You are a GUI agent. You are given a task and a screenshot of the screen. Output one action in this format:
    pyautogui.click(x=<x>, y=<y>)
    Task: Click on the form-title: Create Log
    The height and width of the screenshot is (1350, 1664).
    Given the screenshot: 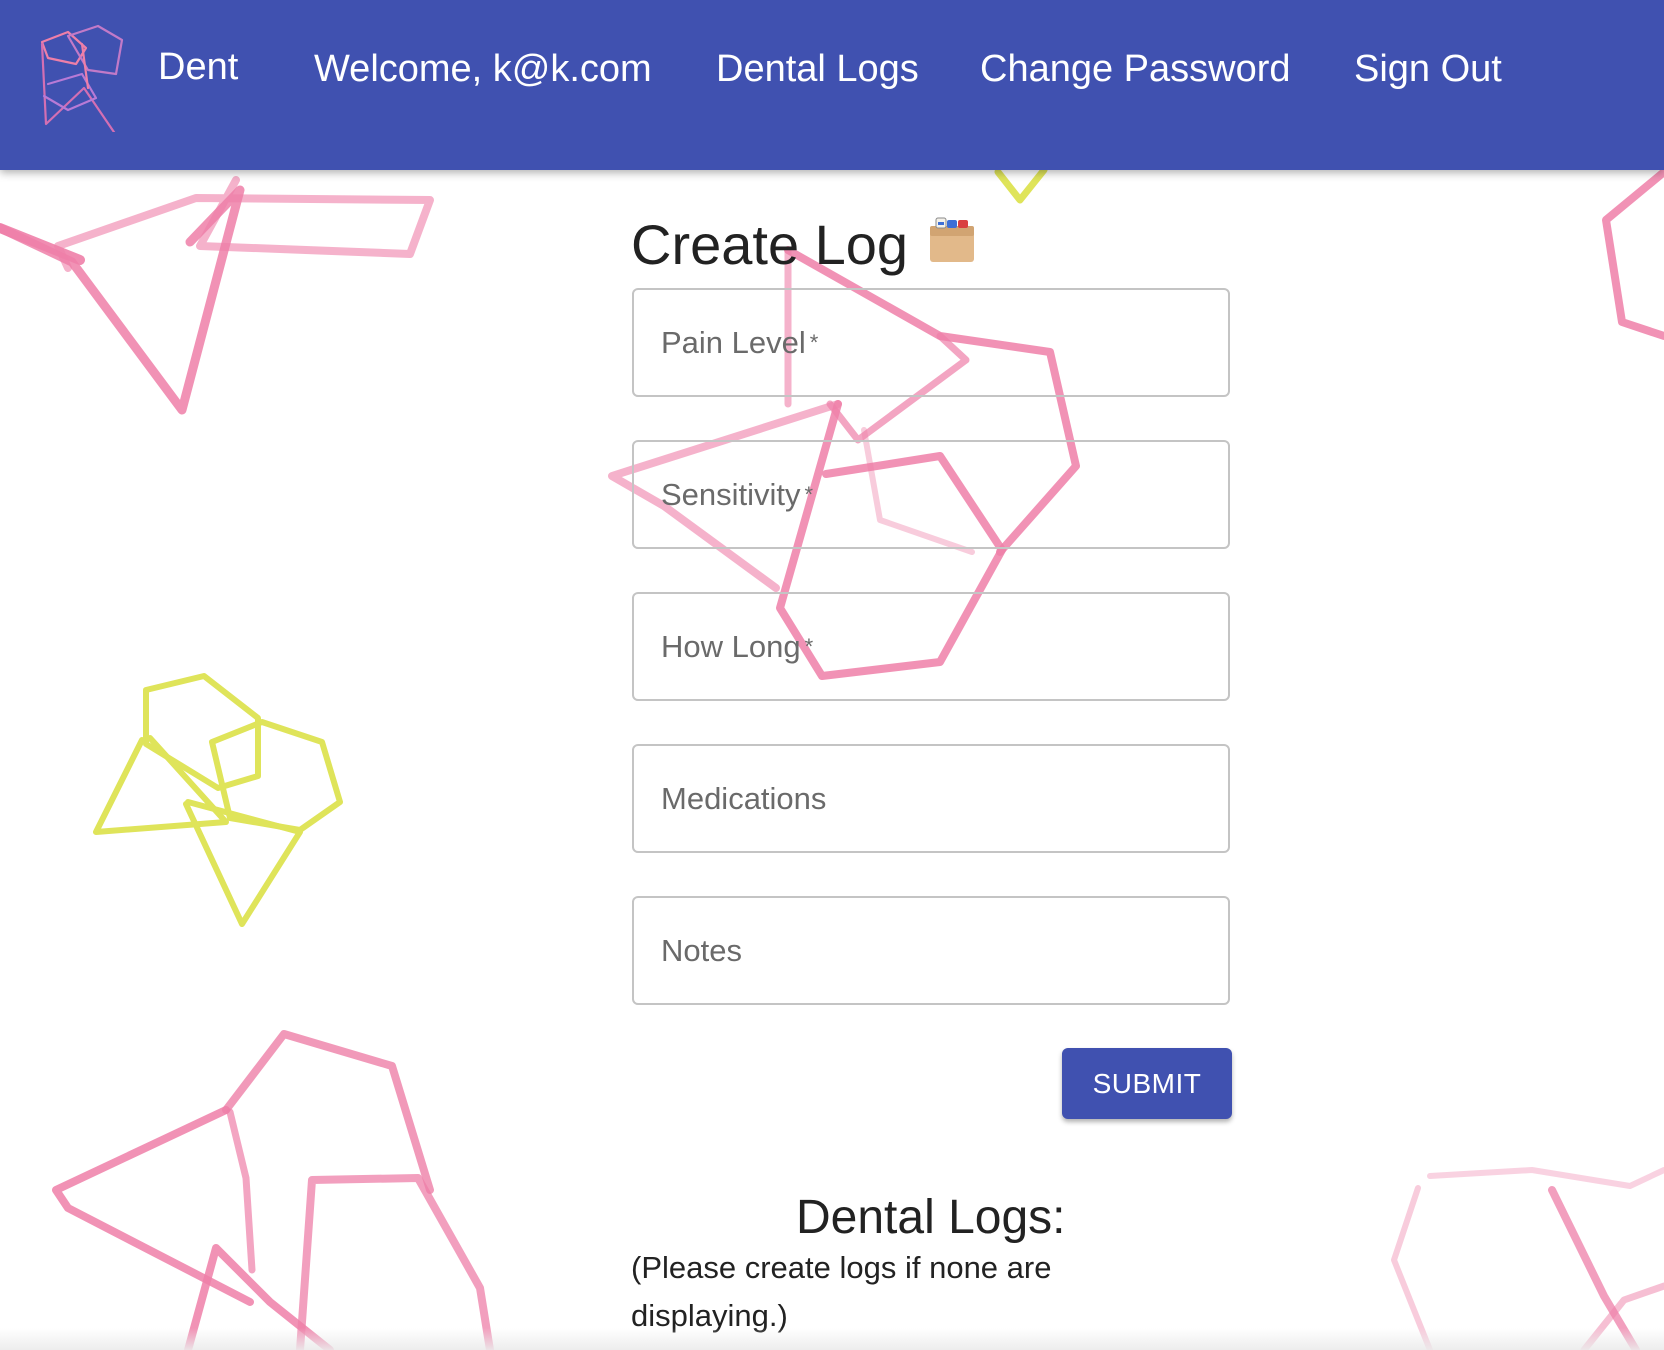 What is the action you would take?
    pyautogui.click(x=770, y=244)
    